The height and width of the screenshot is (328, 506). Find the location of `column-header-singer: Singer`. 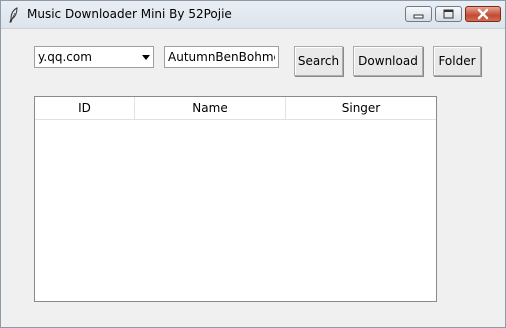

column-header-singer: Singer is located at coordinates (361, 108).